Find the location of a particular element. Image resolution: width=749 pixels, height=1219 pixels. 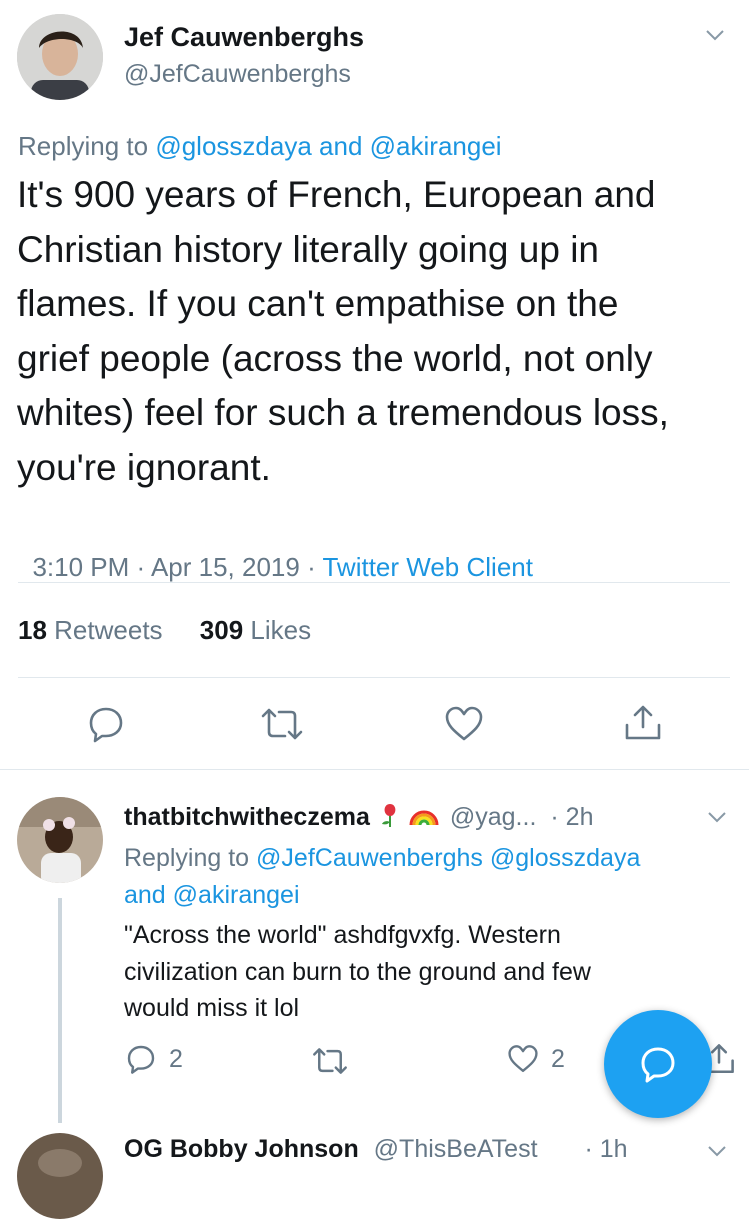

next-reply-time: · 1h is located at coordinates (605, 1149).